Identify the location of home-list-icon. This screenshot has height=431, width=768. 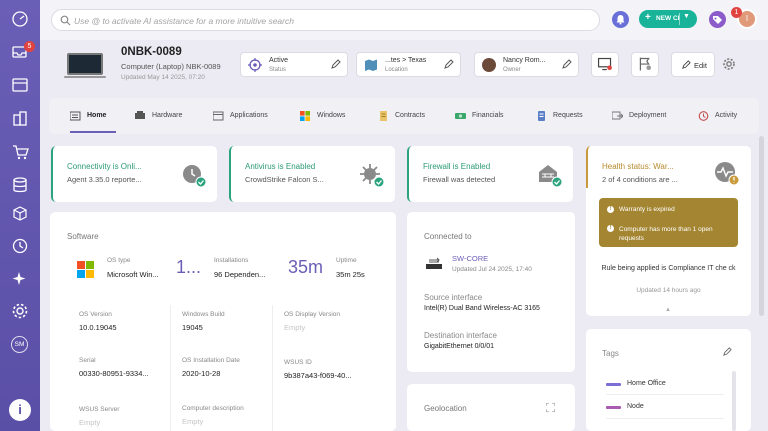
(75, 116).